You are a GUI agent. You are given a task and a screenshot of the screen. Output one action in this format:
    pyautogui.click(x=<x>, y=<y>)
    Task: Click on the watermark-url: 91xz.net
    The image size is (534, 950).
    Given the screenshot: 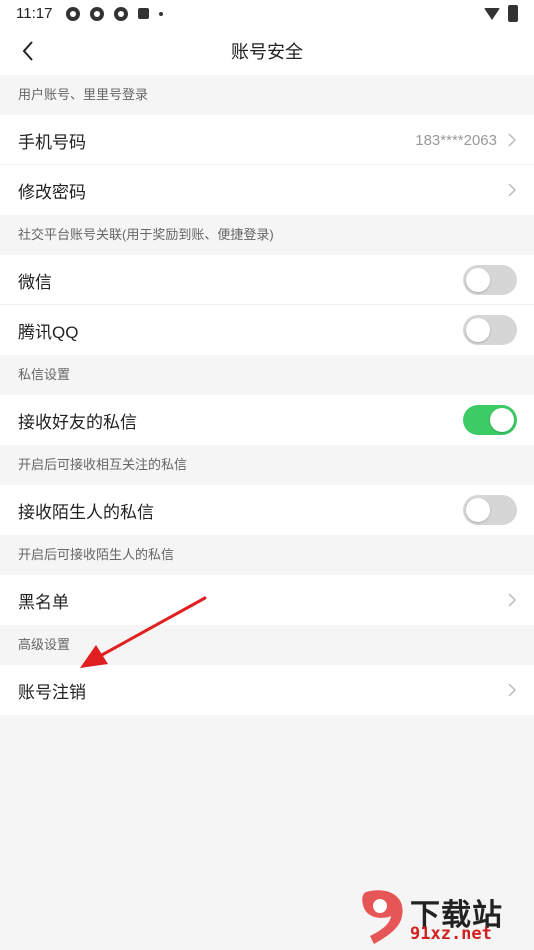 What is the action you would take?
    pyautogui.click(x=451, y=934)
    